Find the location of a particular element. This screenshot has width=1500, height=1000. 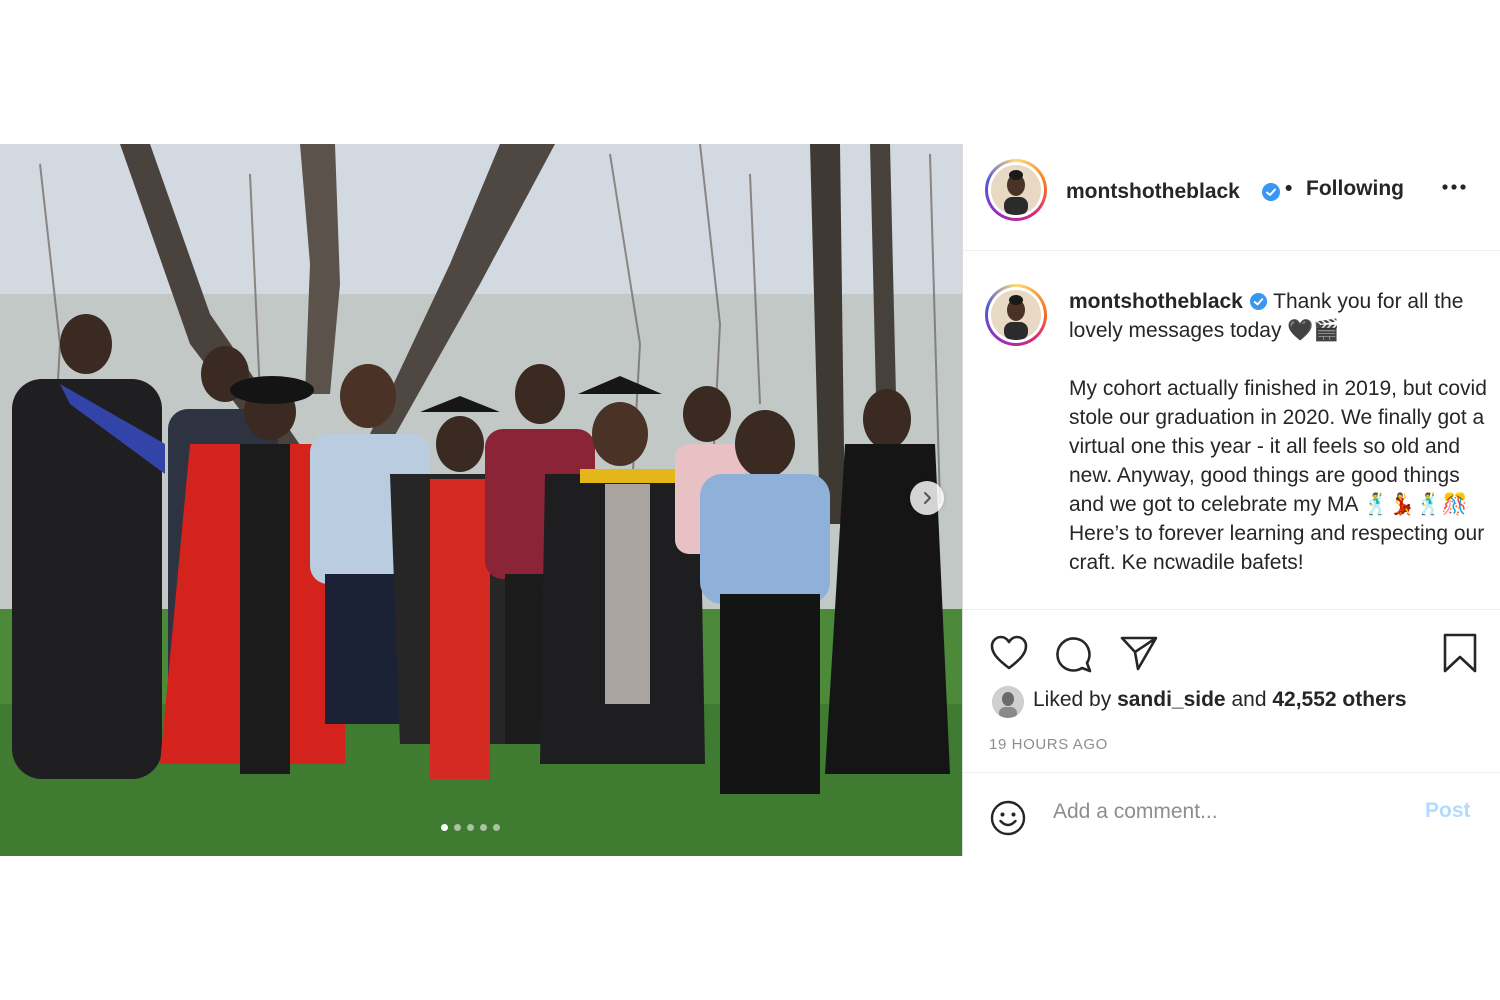

carousel-indicator is located at coordinates (470, 827).